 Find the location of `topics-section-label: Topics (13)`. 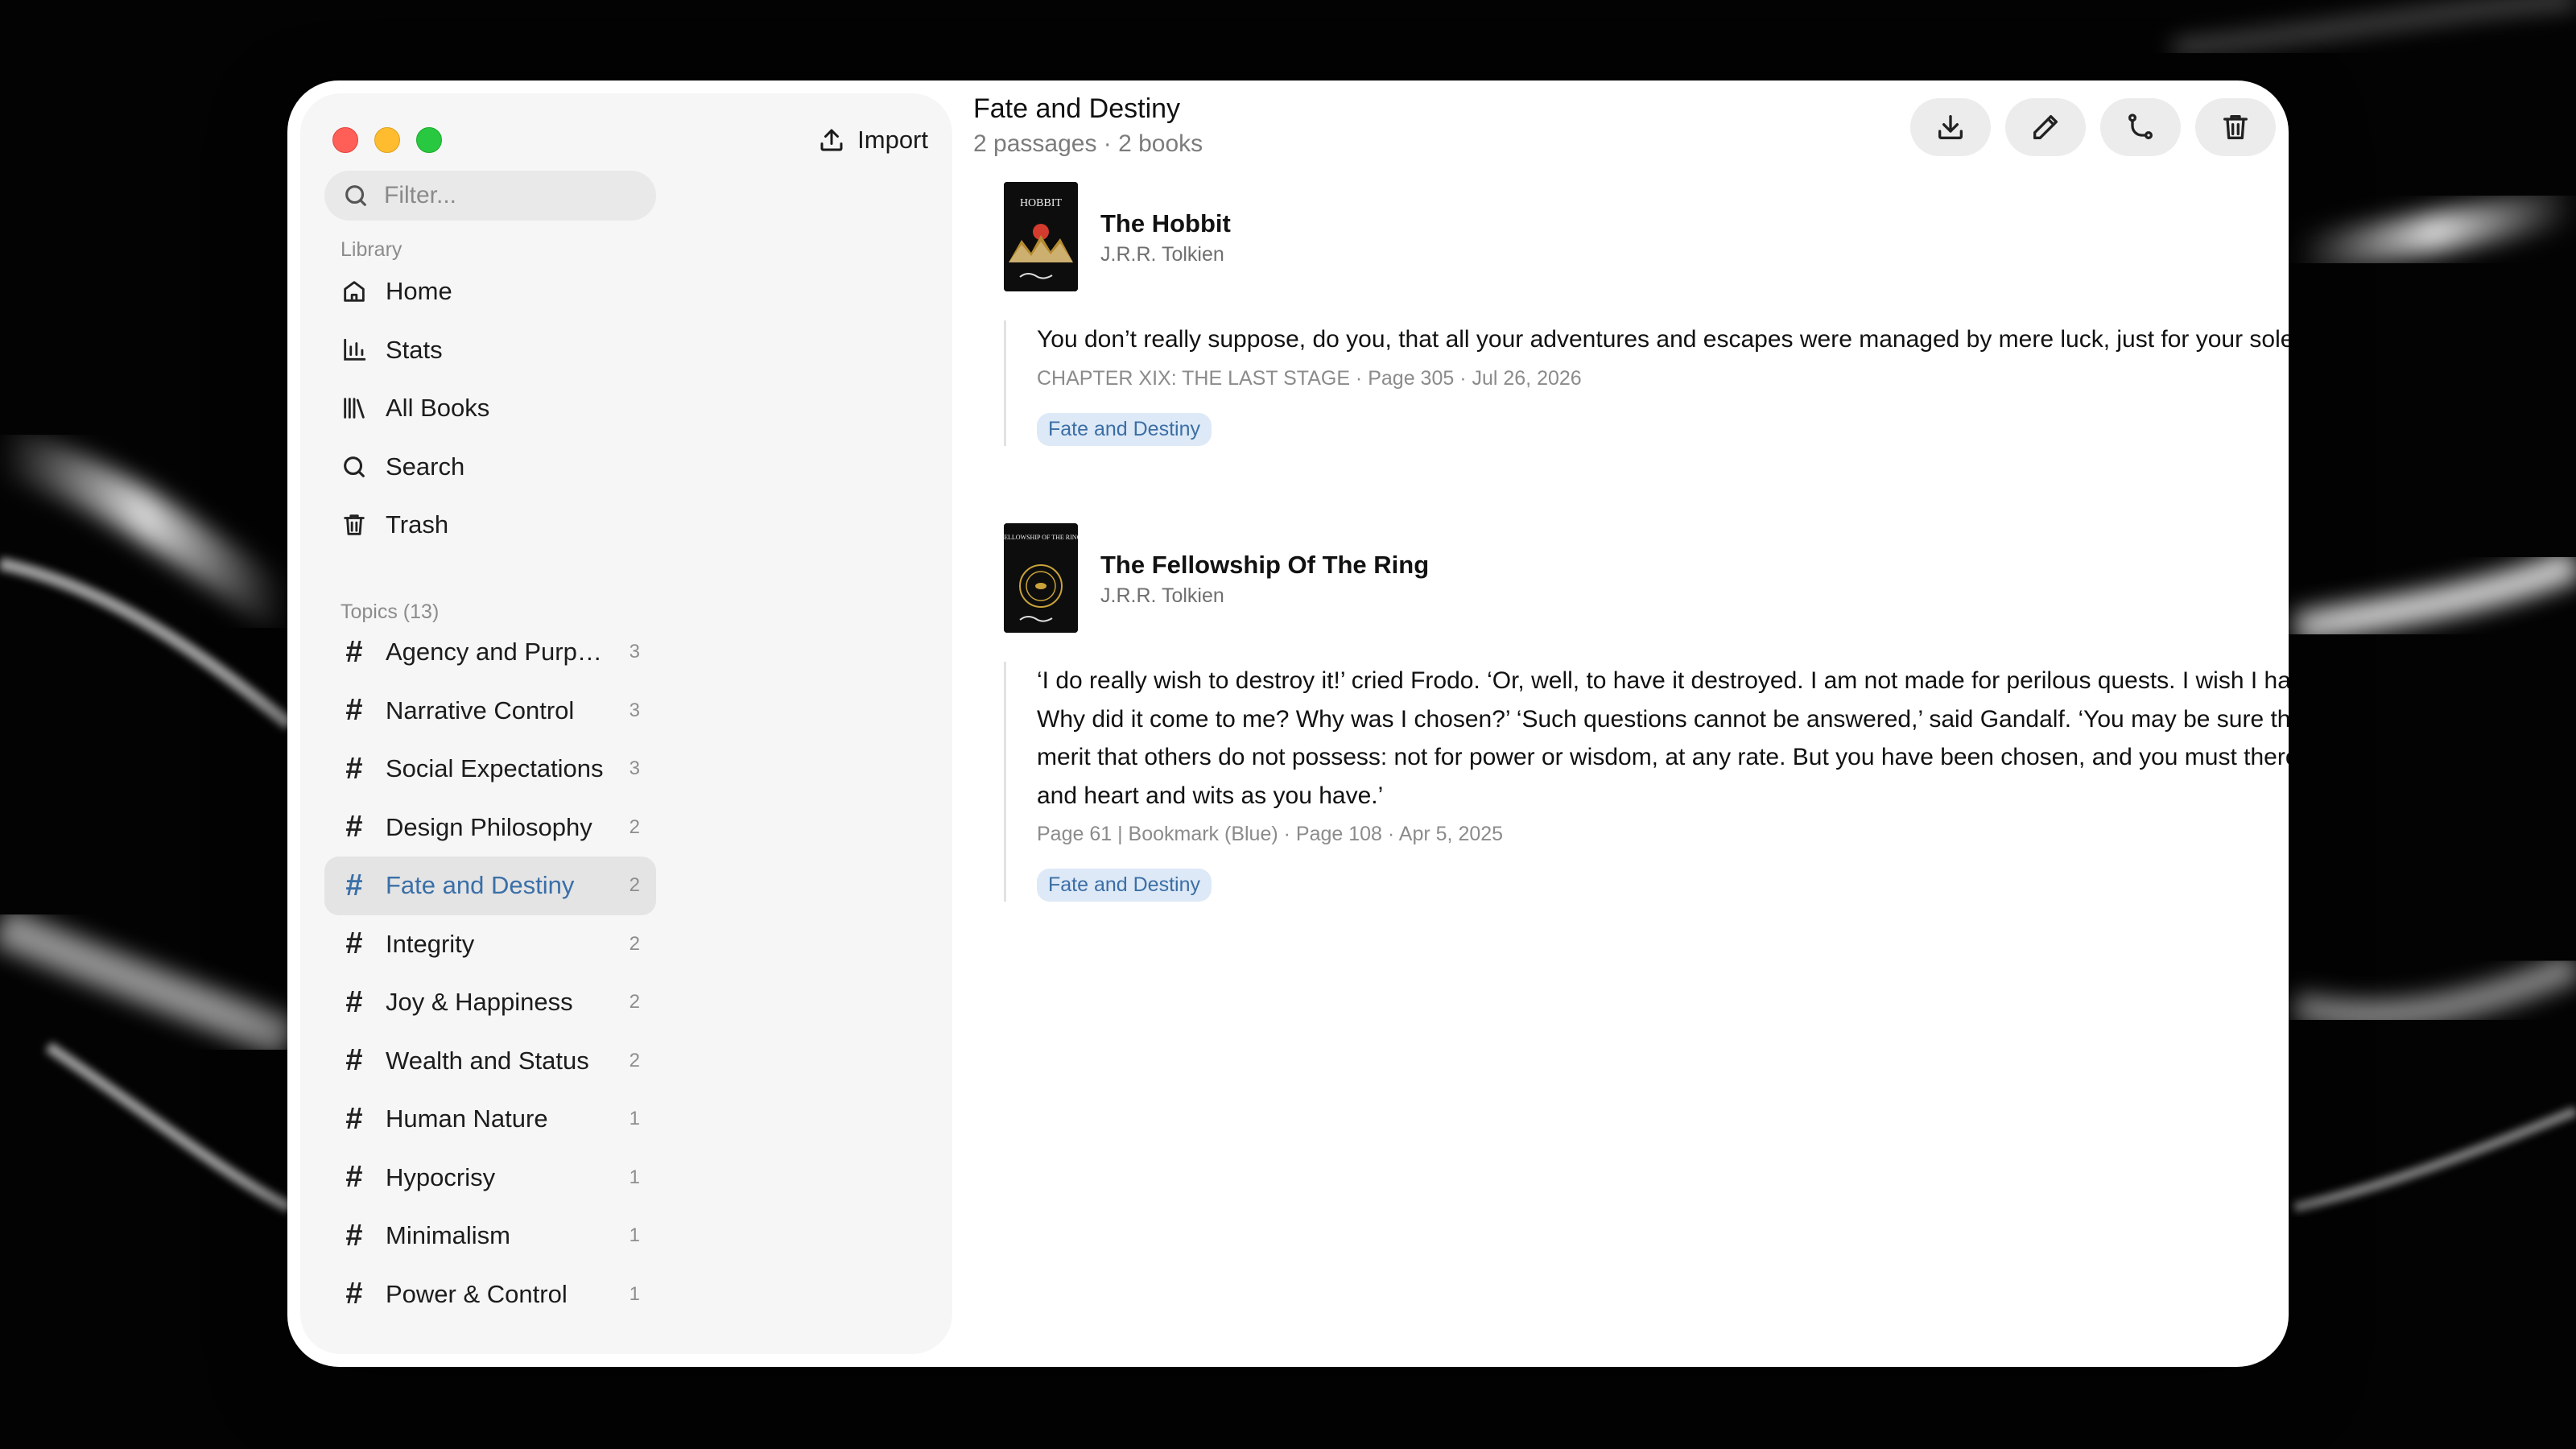

topics-section-label: Topics (13) is located at coordinates (390, 612).